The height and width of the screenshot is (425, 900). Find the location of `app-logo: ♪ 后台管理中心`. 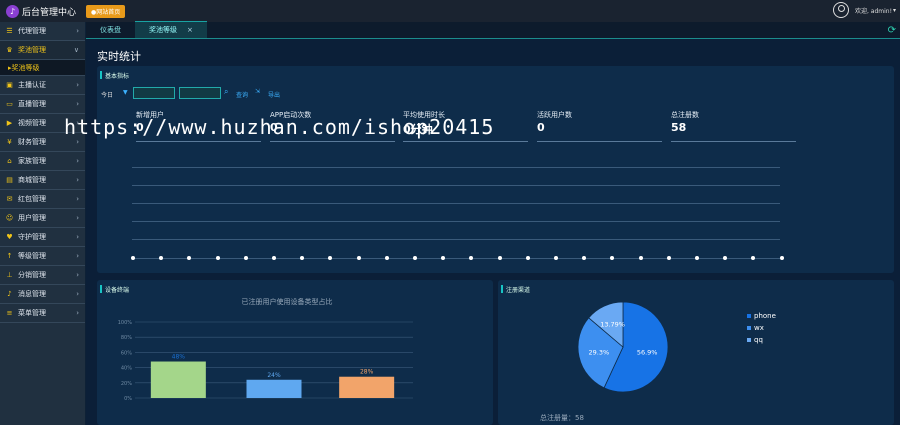

app-logo: ♪ 后台管理中心 is located at coordinates (41, 11).